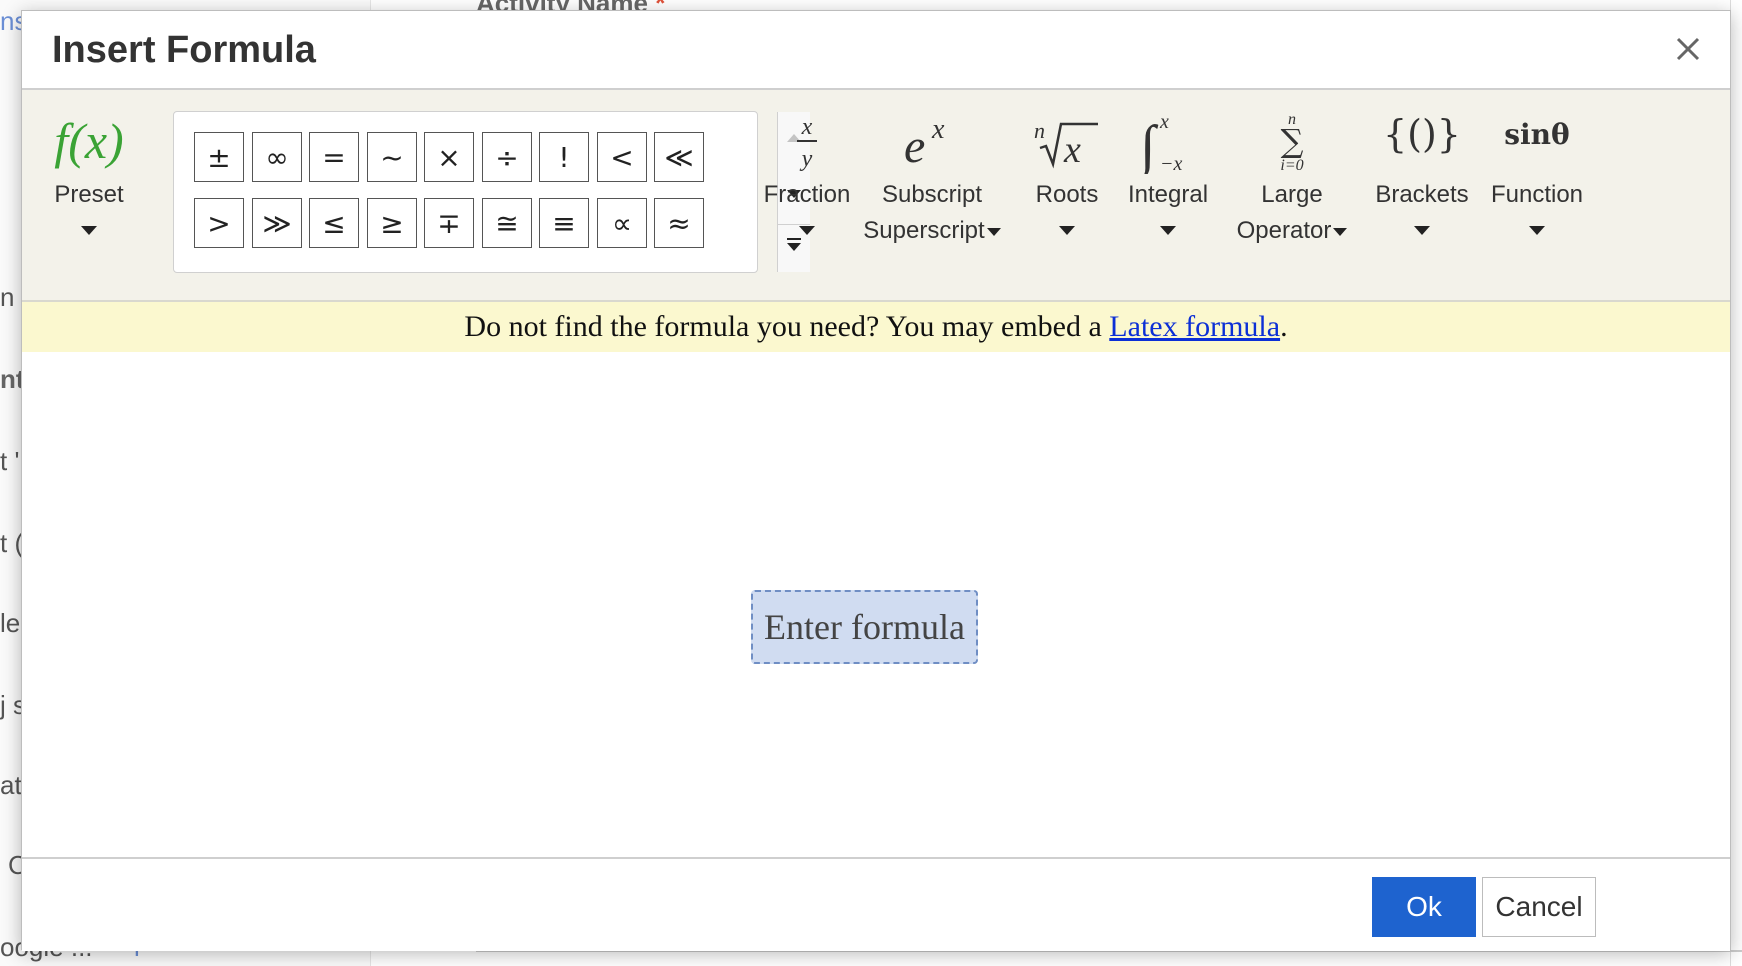  Describe the element at coordinates (11, 785) in the screenshot. I see `background-fragment: at` at that location.